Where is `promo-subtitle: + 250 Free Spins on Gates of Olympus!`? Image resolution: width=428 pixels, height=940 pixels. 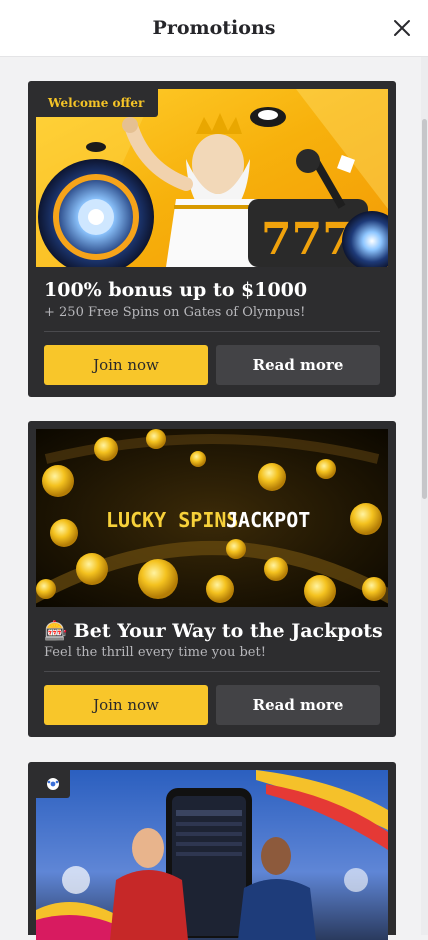
promo-subtitle: + 250 Free Spins on Gates of Olympus! is located at coordinates (175, 312).